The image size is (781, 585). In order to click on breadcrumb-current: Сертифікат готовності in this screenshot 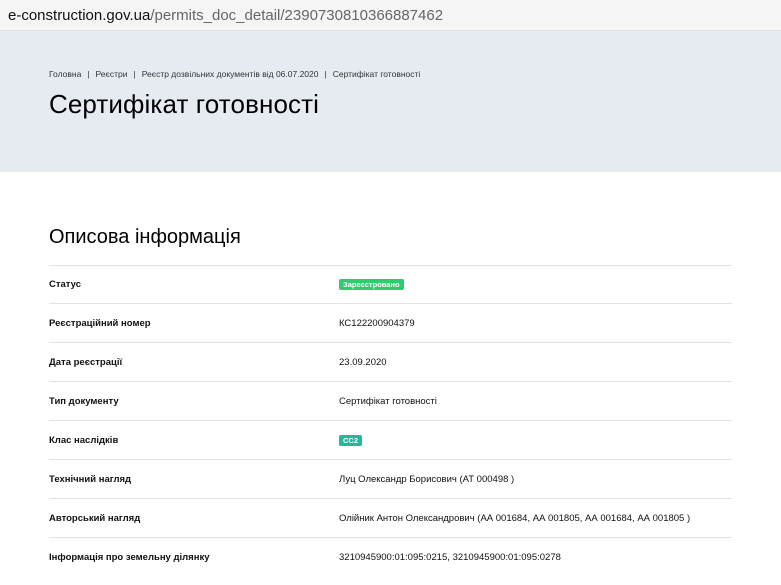, I will do `click(376, 74)`.